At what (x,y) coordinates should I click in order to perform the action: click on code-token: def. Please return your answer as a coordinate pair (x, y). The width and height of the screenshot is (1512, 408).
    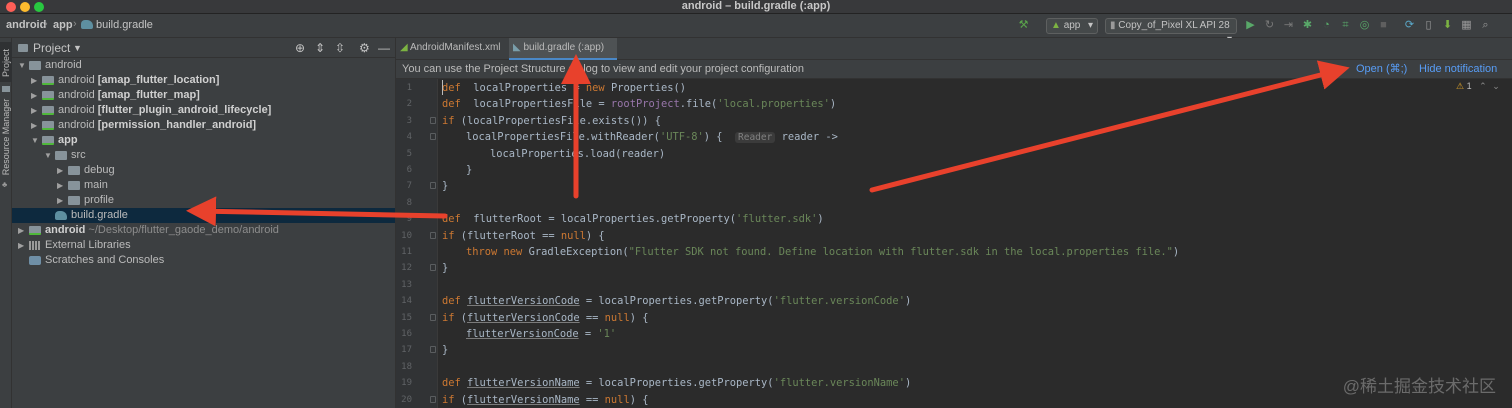
    Looking at the image, I should click on (451, 219).